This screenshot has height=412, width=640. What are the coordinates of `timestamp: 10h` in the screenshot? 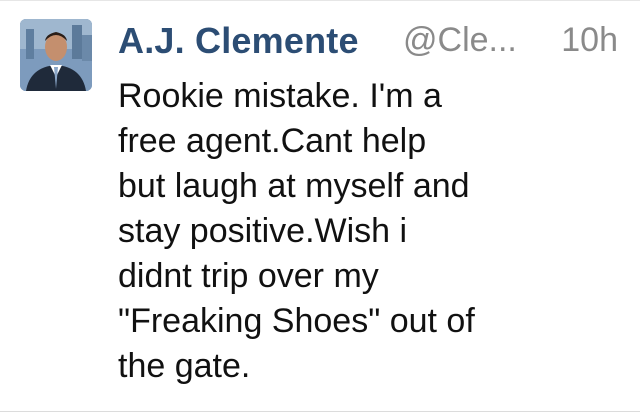 It's located at (589, 40).